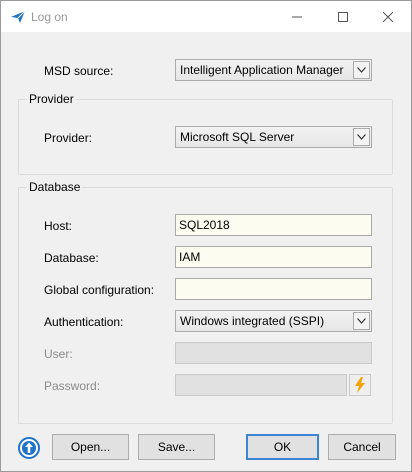  What do you see at coordinates (261, 385) in the screenshot?
I see `password-field` at bounding box center [261, 385].